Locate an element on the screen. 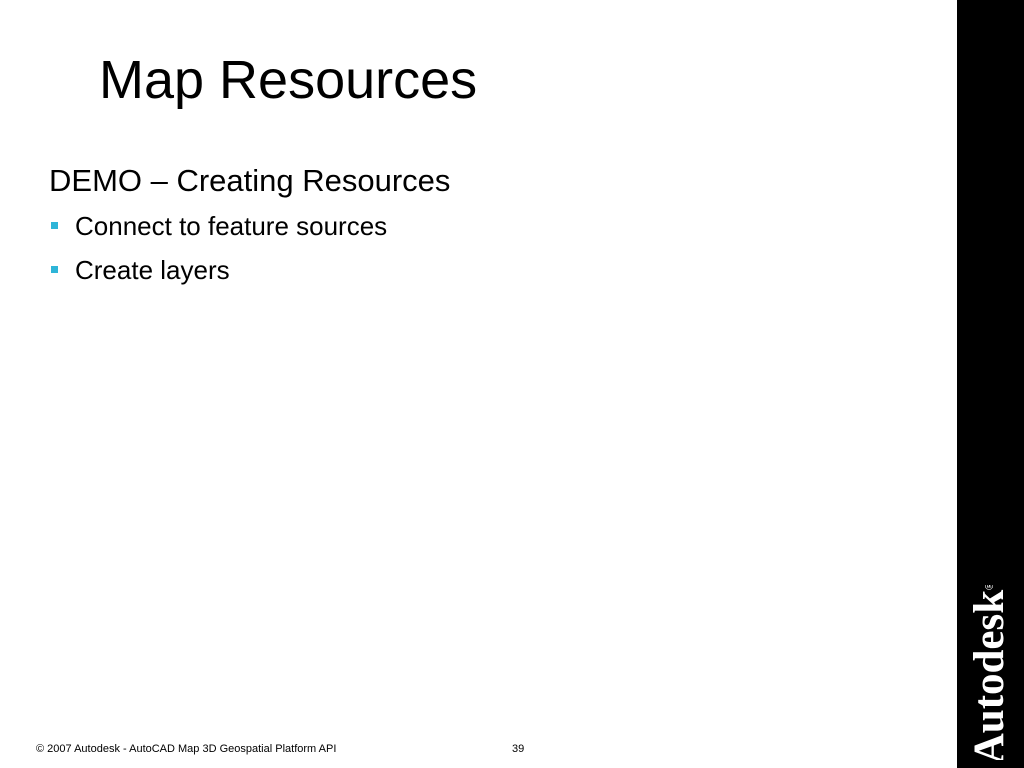  logo-wordmark: Autodesk is located at coordinates (989, 674).